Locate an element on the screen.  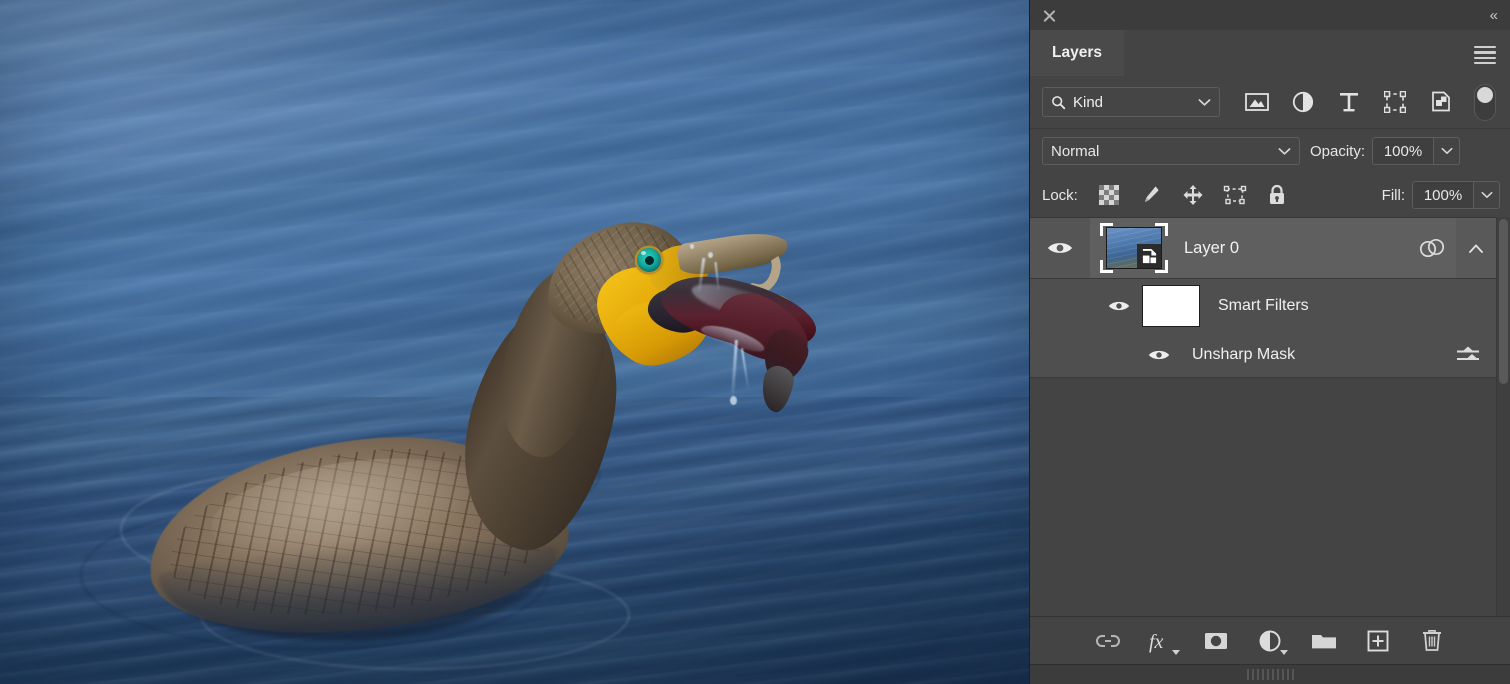
filter-kind-label: Kind is located at coordinates (1088, 102).